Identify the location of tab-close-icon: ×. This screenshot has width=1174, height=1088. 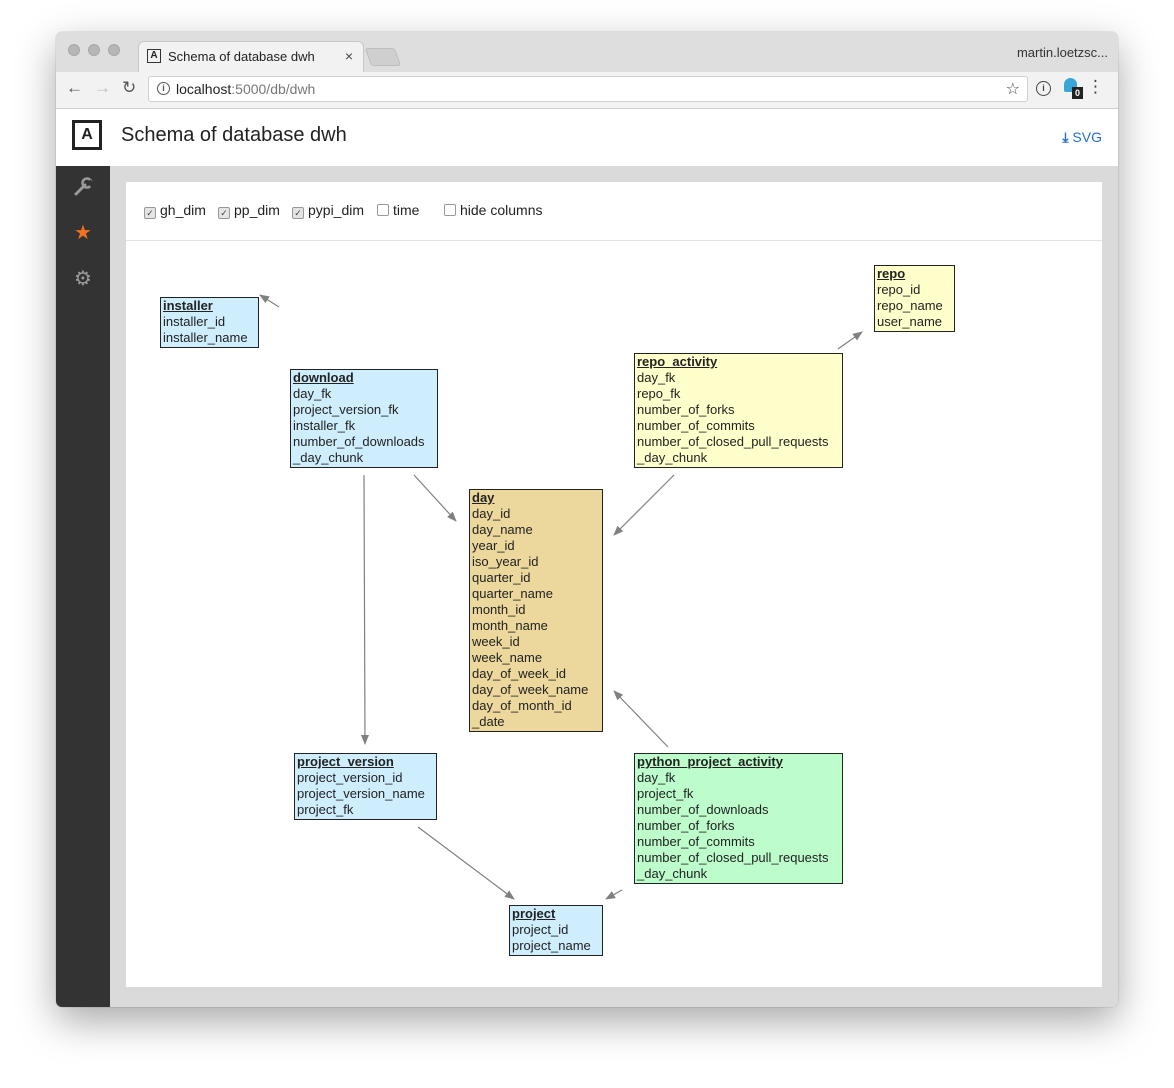
(349, 56).